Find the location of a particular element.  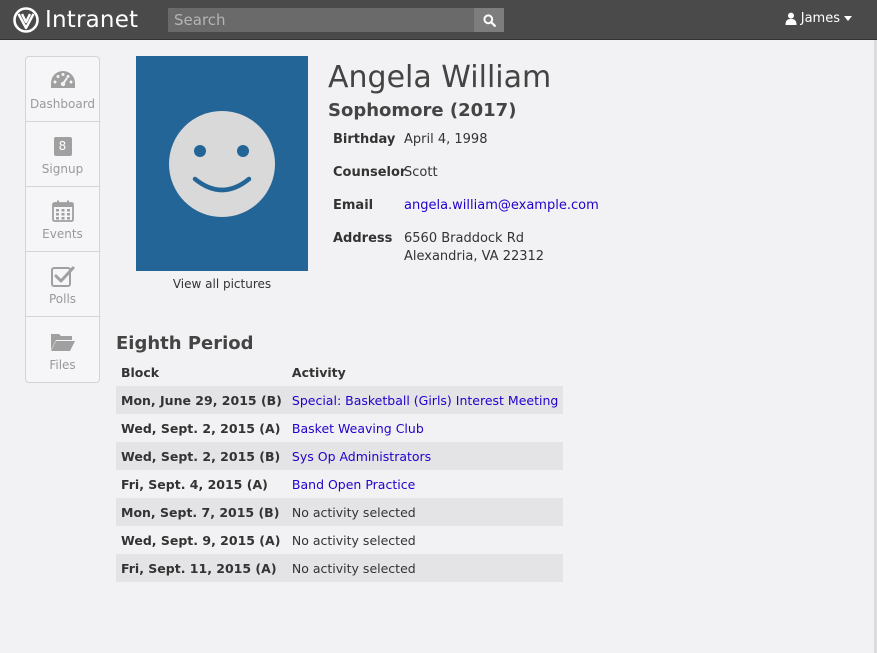

block-cell: Wed, Sept. 9, 2015 (A) is located at coordinates (201, 540).